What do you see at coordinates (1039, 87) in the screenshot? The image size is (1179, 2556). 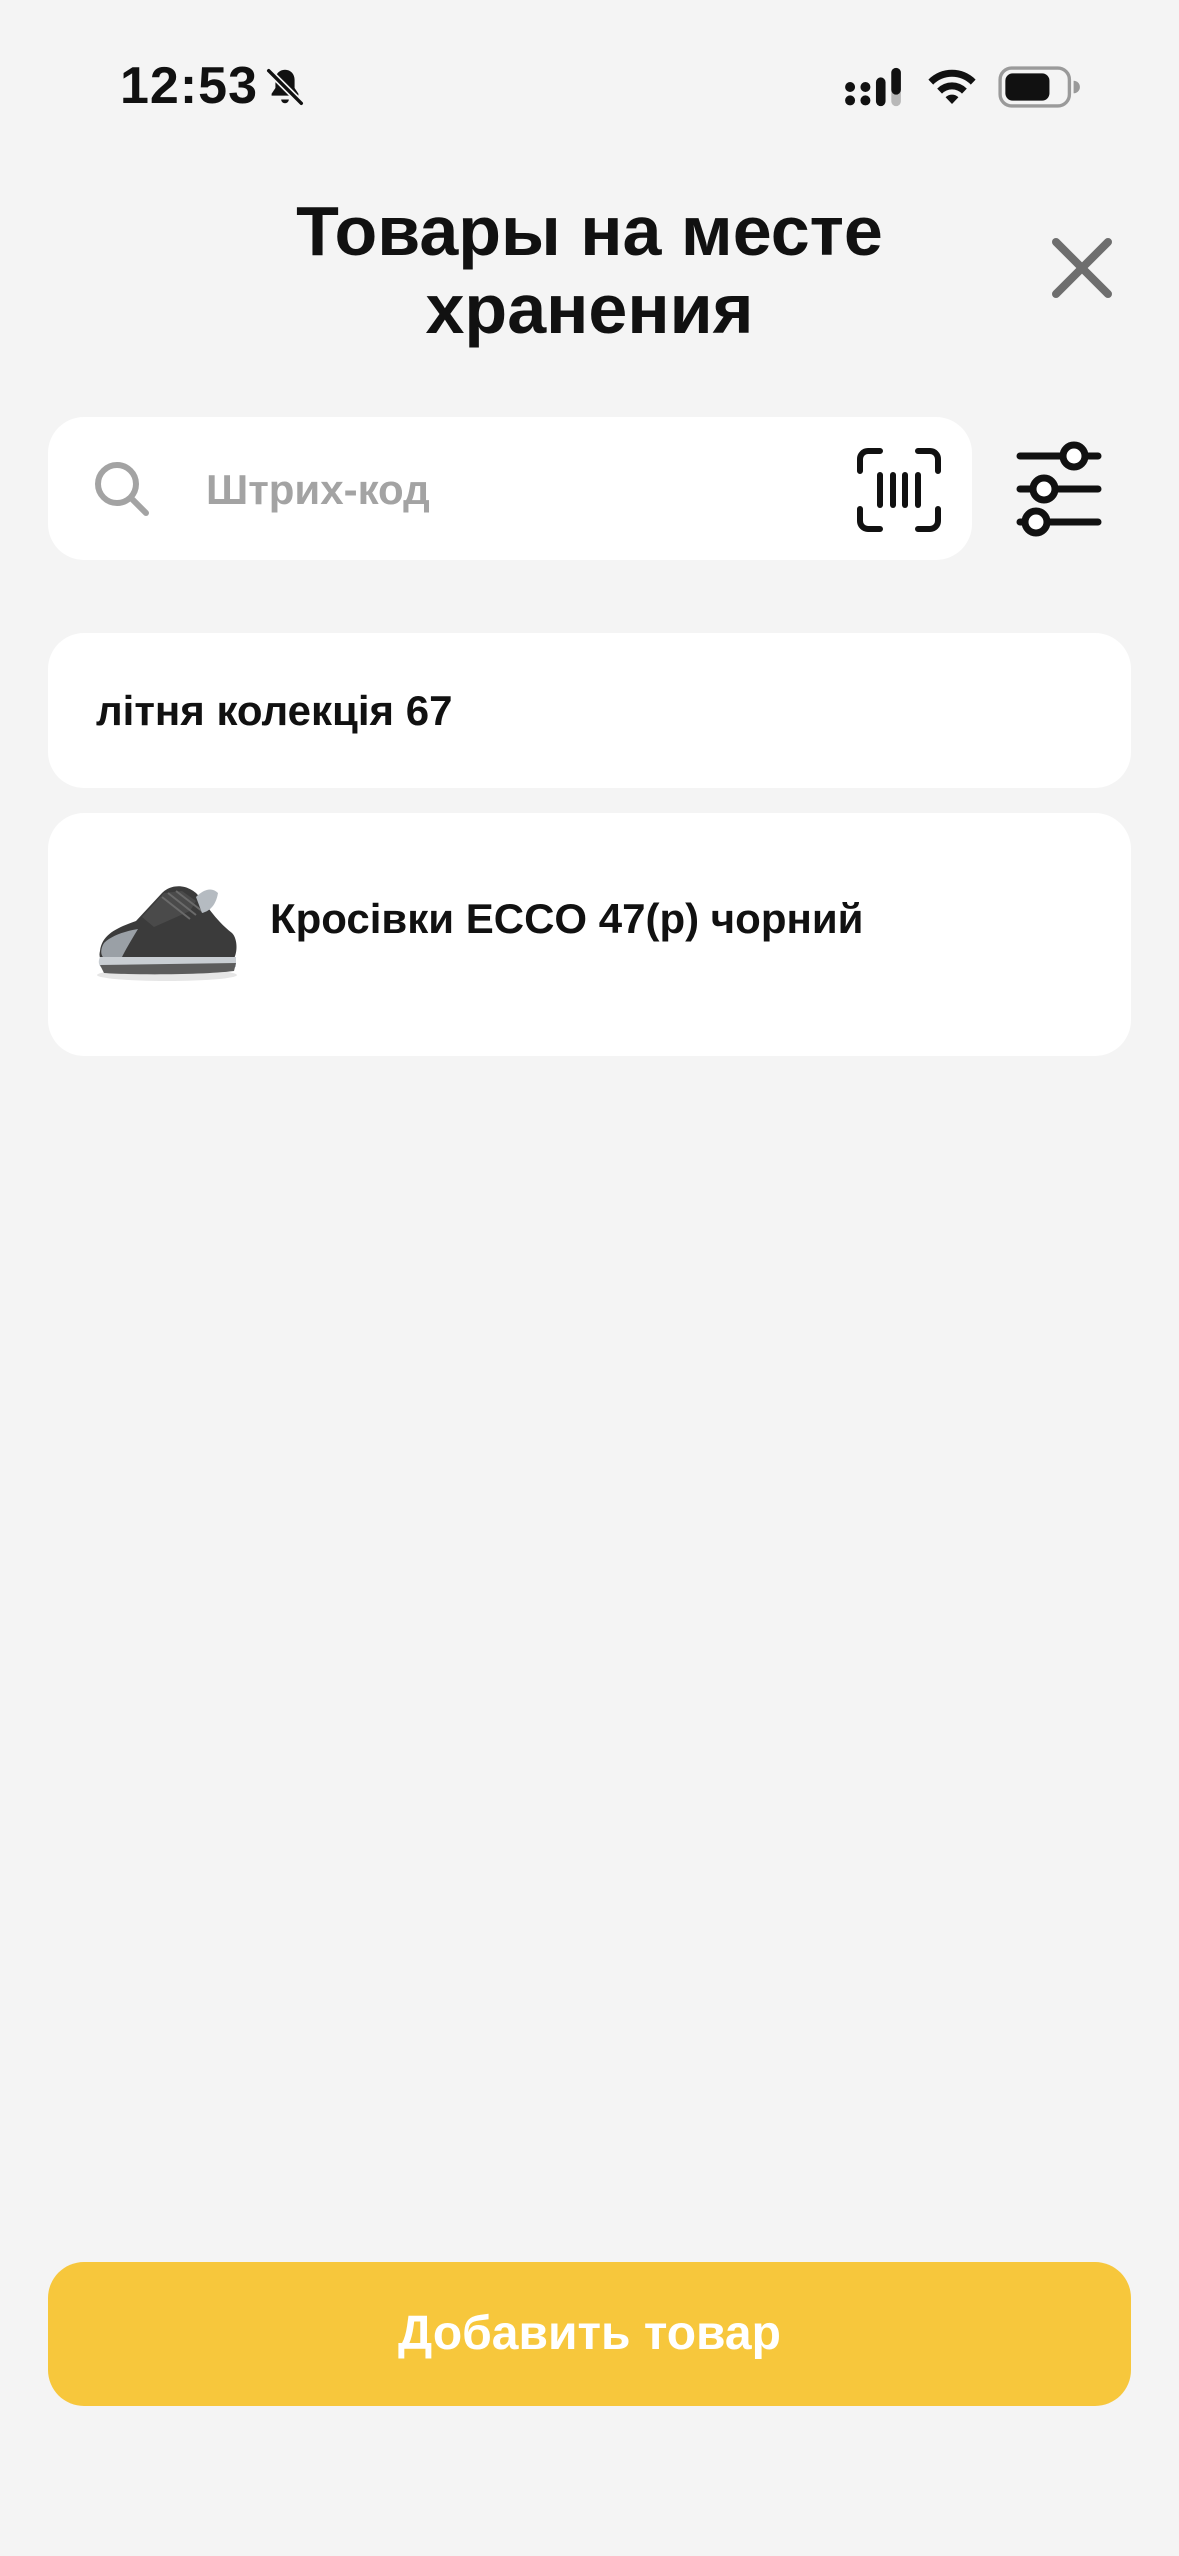 I see `battery-icon` at bounding box center [1039, 87].